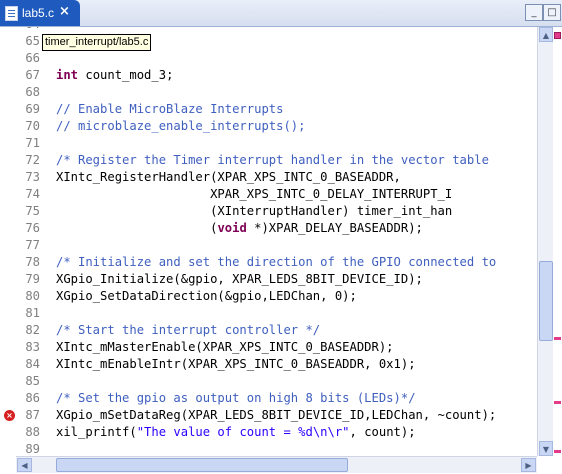 The height and width of the screenshot is (474, 562). Describe the element at coordinates (32, 228) in the screenshot. I see `line-number: 76` at that location.